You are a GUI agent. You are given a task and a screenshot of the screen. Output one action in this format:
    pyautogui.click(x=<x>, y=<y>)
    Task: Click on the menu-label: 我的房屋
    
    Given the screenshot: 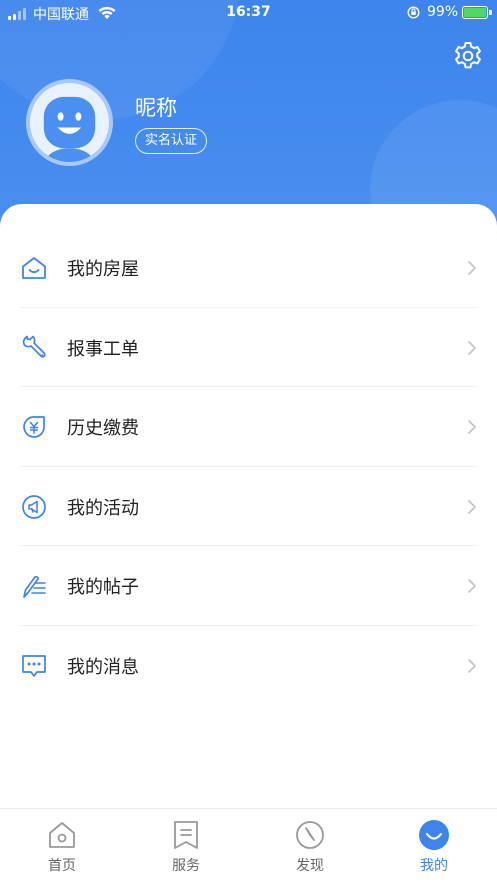 What is the action you would take?
    pyautogui.click(x=103, y=269)
    